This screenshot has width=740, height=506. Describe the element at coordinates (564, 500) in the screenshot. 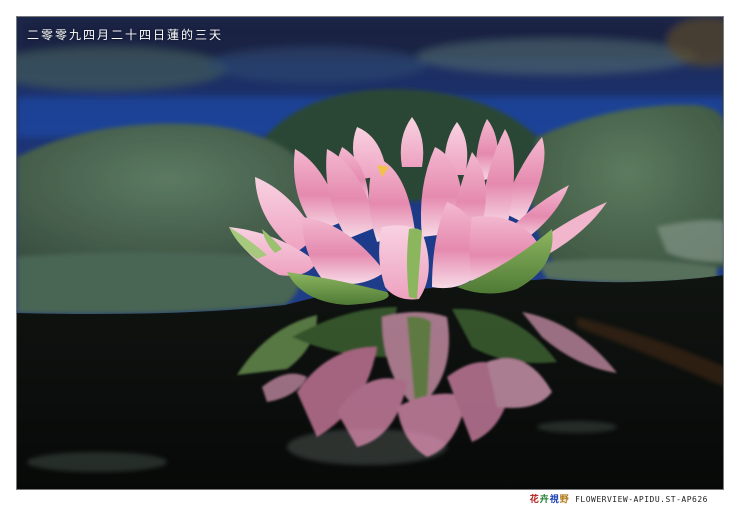

I see `watermark-char-4: 野` at that location.